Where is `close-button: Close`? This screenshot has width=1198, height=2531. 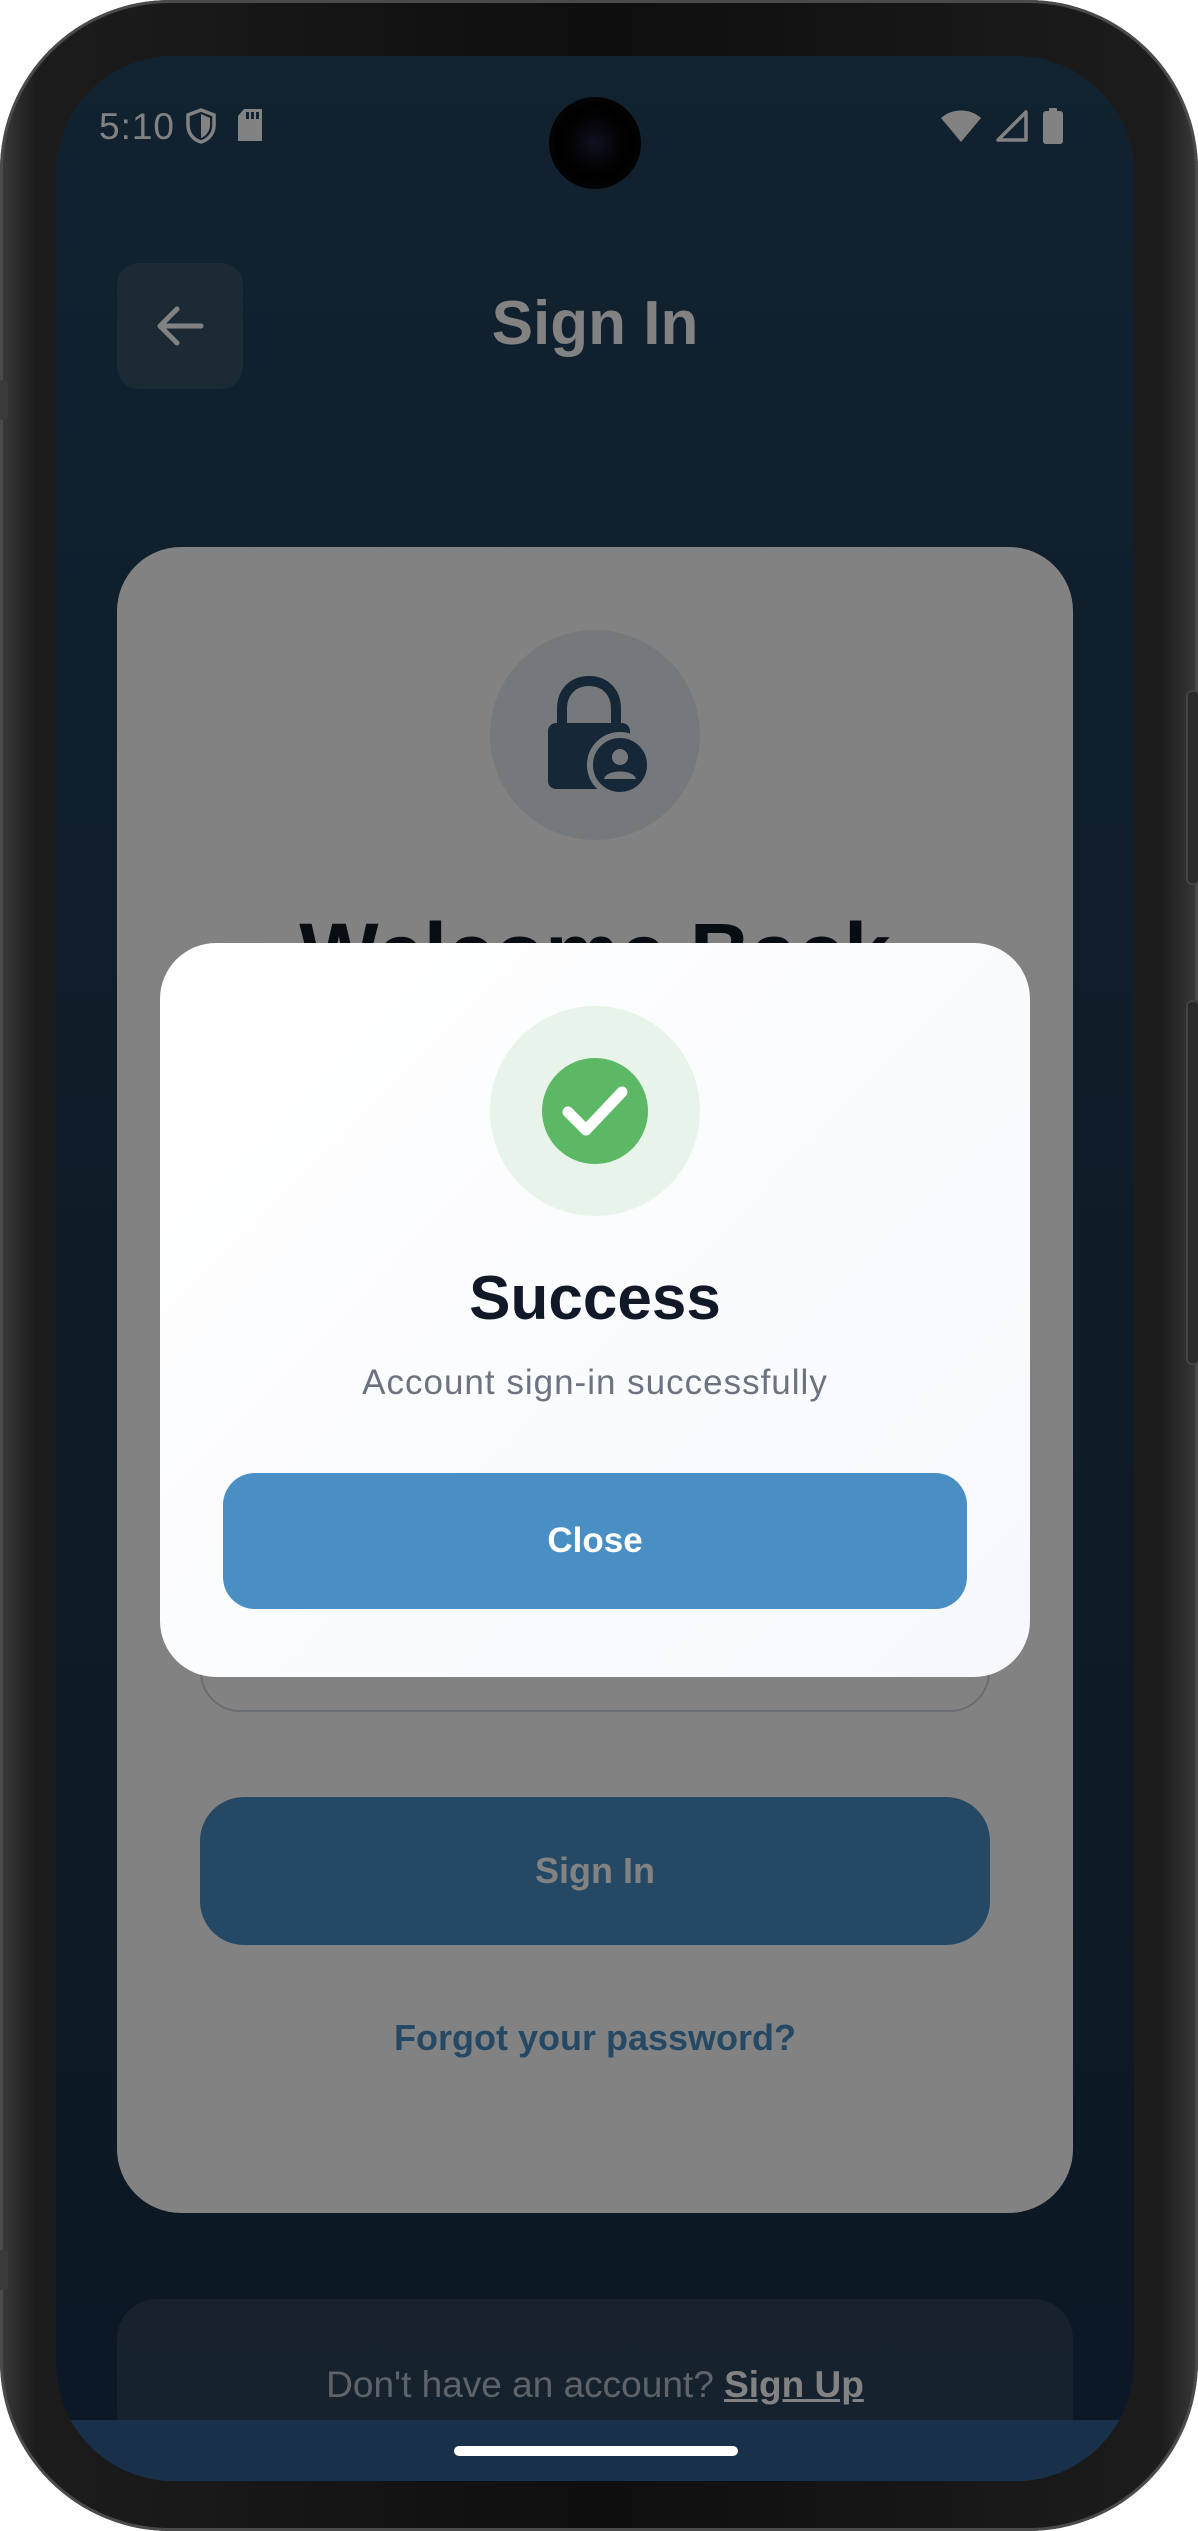
close-button: Close is located at coordinates (595, 1541).